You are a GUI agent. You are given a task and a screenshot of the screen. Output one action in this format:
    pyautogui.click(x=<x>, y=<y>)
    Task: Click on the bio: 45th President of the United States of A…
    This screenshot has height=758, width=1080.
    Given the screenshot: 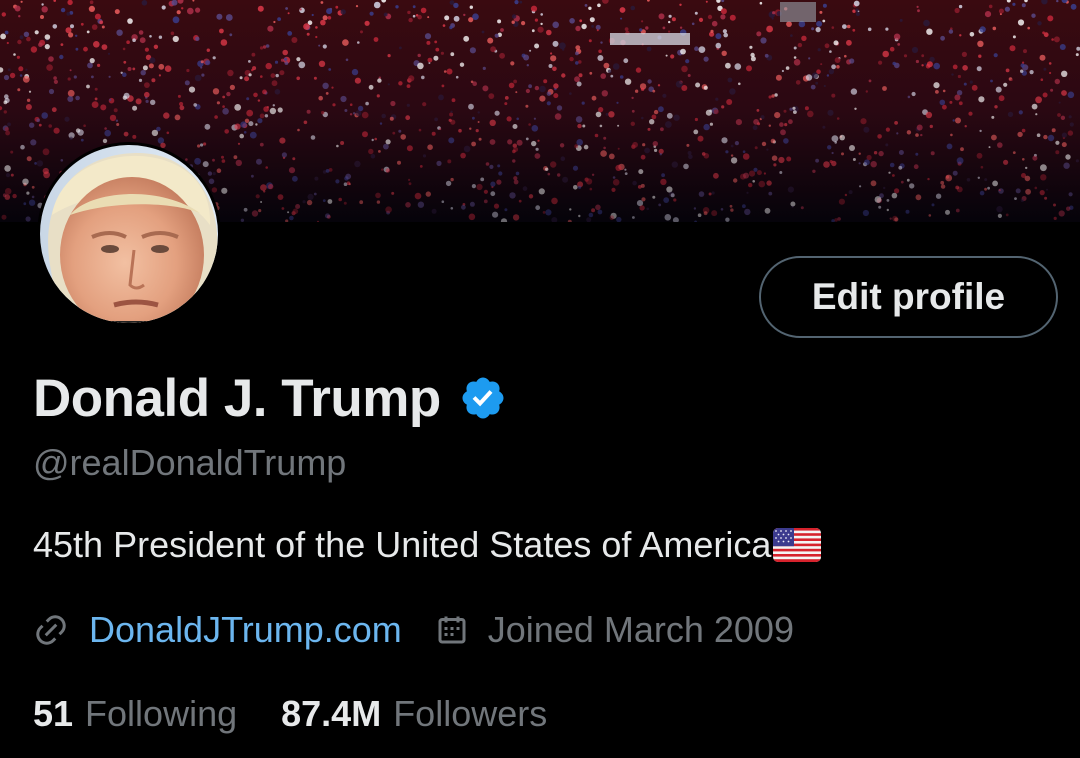 What is the action you would take?
    pyautogui.click(x=427, y=545)
    